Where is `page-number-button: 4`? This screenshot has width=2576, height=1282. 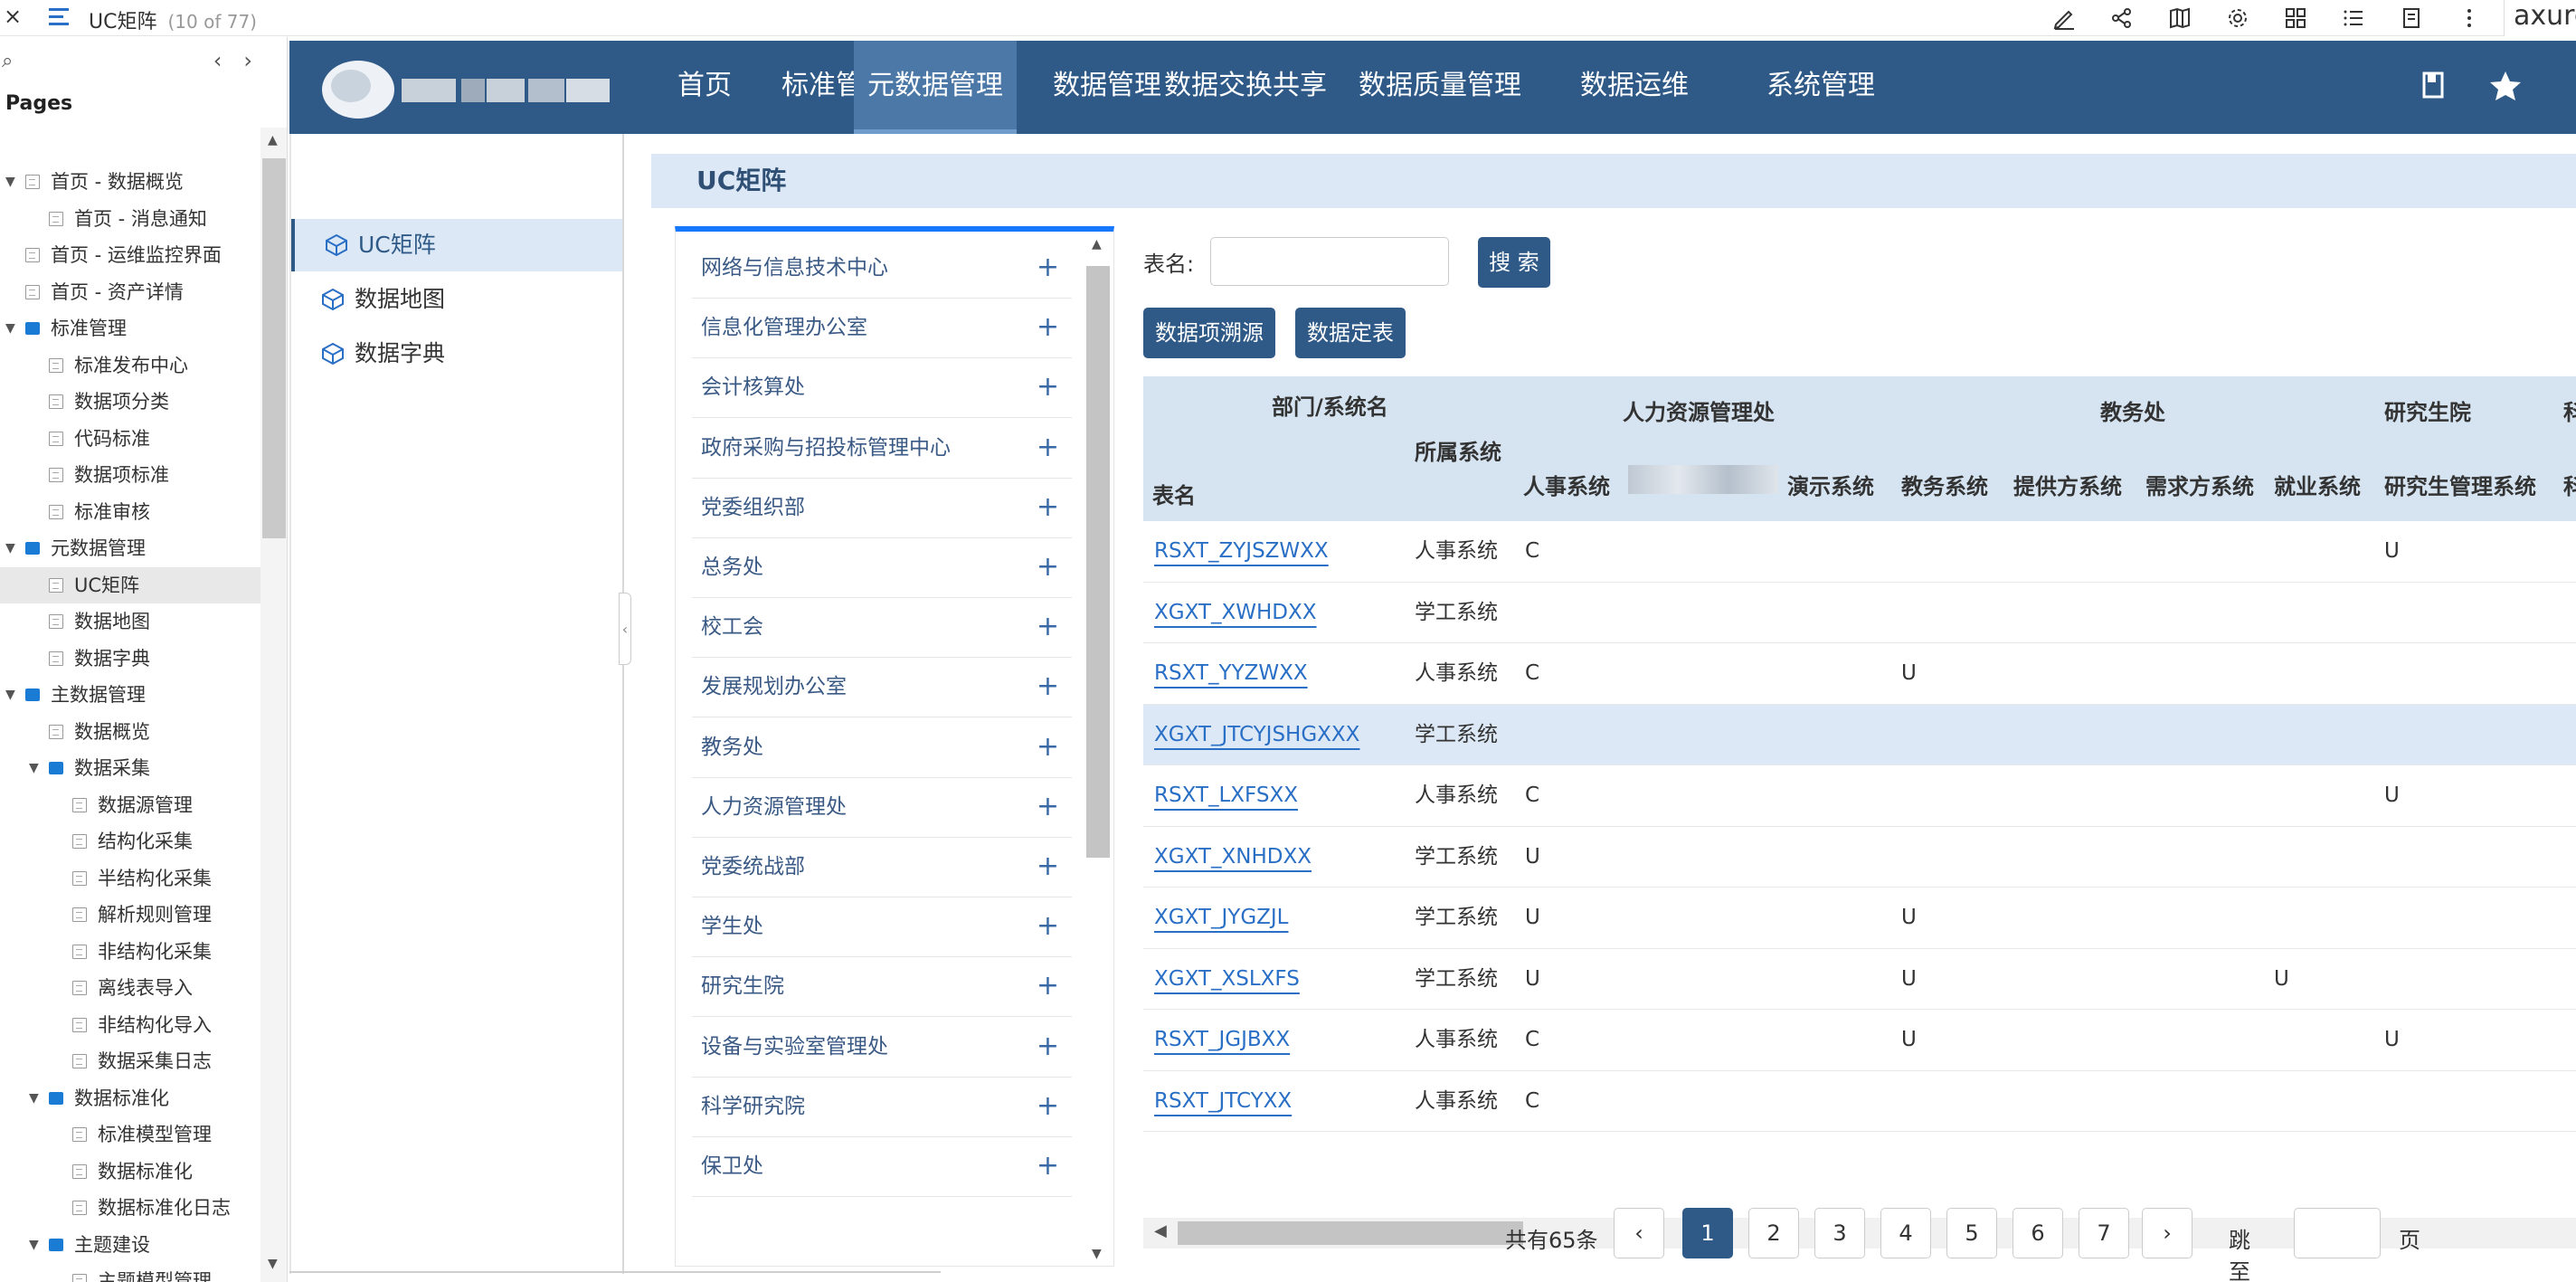 page-number-button: 4 is located at coordinates (1905, 1233).